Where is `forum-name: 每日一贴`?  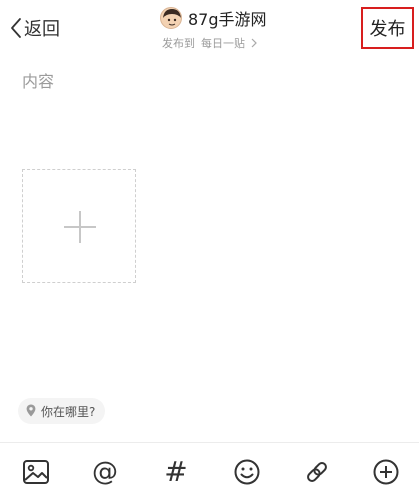
forum-name: 每日一贴 is located at coordinates (223, 43).